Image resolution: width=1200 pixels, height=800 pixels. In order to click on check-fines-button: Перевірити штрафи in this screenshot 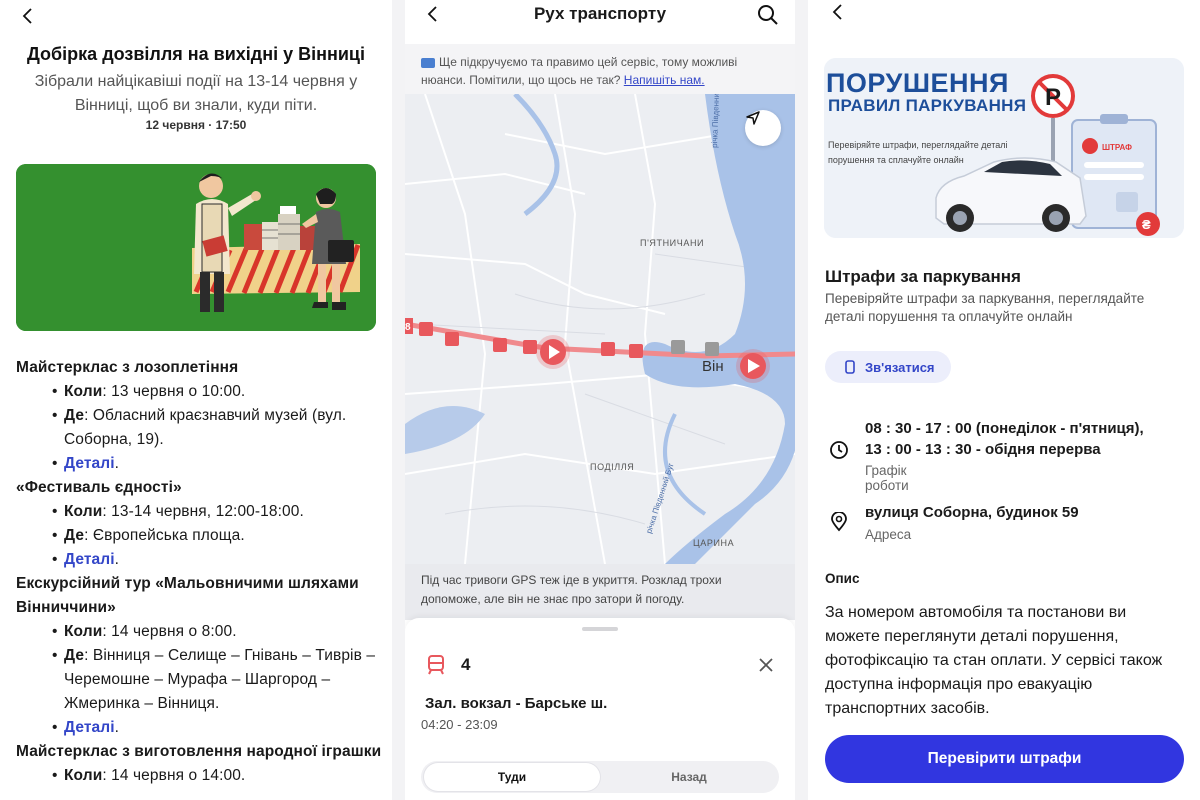, I will do `click(1004, 759)`.